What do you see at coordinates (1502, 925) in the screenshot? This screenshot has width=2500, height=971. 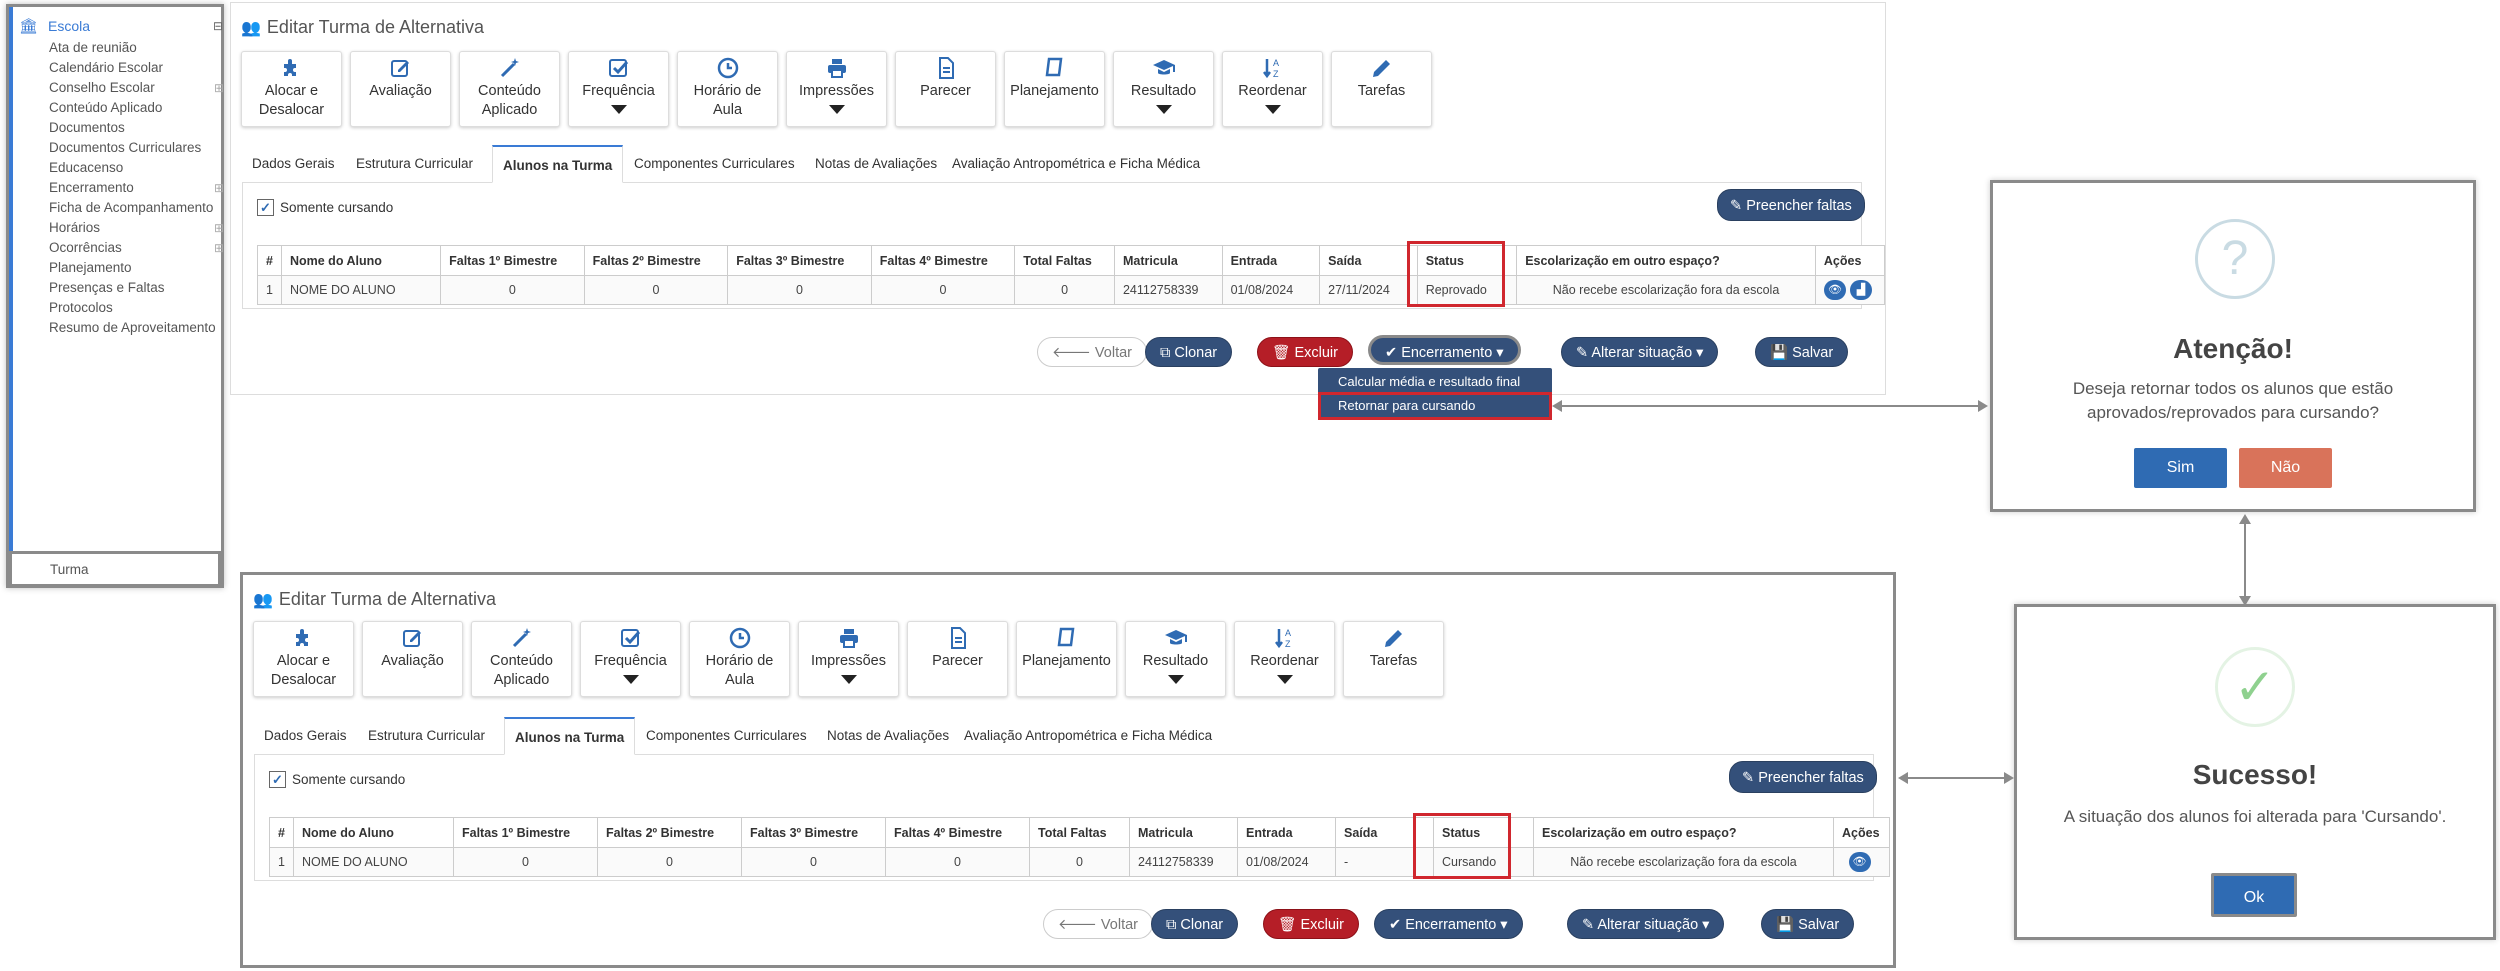 I see `caret-down-icon: ▾` at bounding box center [1502, 925].